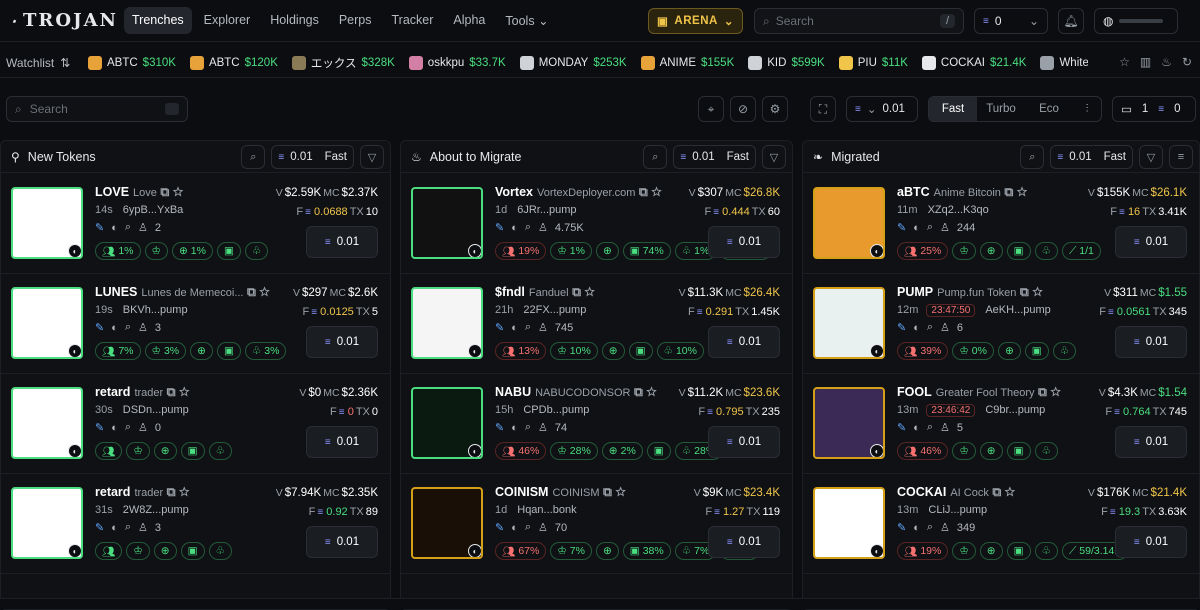 This screenshot has height=610, width=1200. What do you see at coordinates (554, 310) in the screenshot?
I see `token-address: 22FX...pump` at bounding box center [554, 310].